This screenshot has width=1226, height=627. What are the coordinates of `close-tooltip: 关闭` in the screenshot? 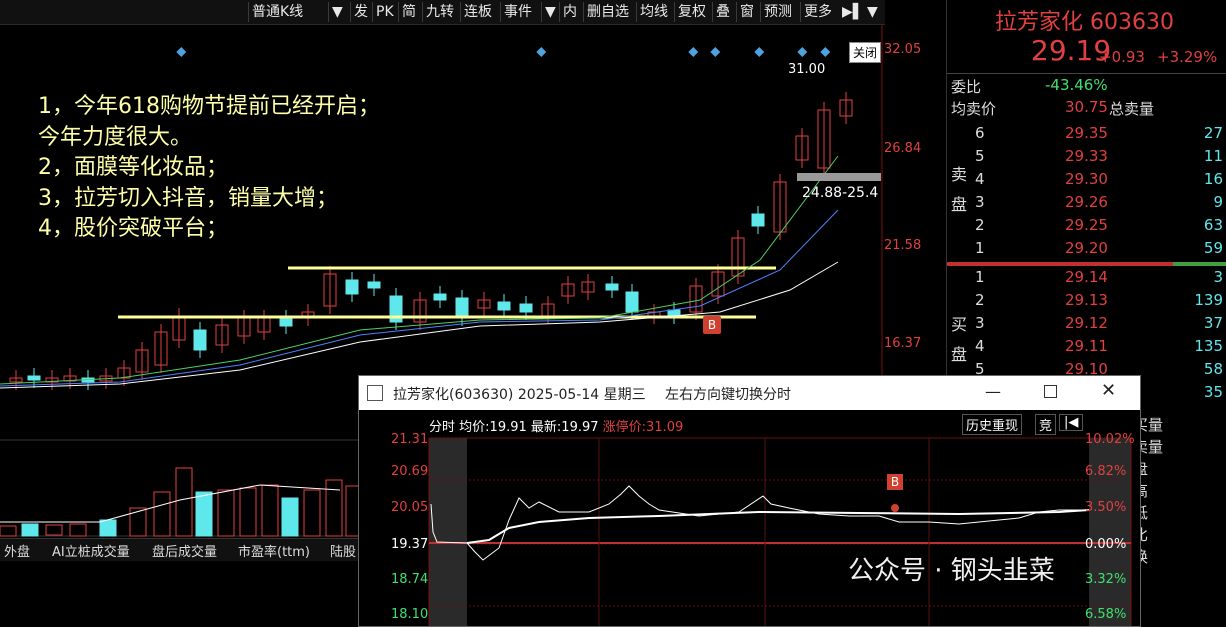 It's located at (865, 52).